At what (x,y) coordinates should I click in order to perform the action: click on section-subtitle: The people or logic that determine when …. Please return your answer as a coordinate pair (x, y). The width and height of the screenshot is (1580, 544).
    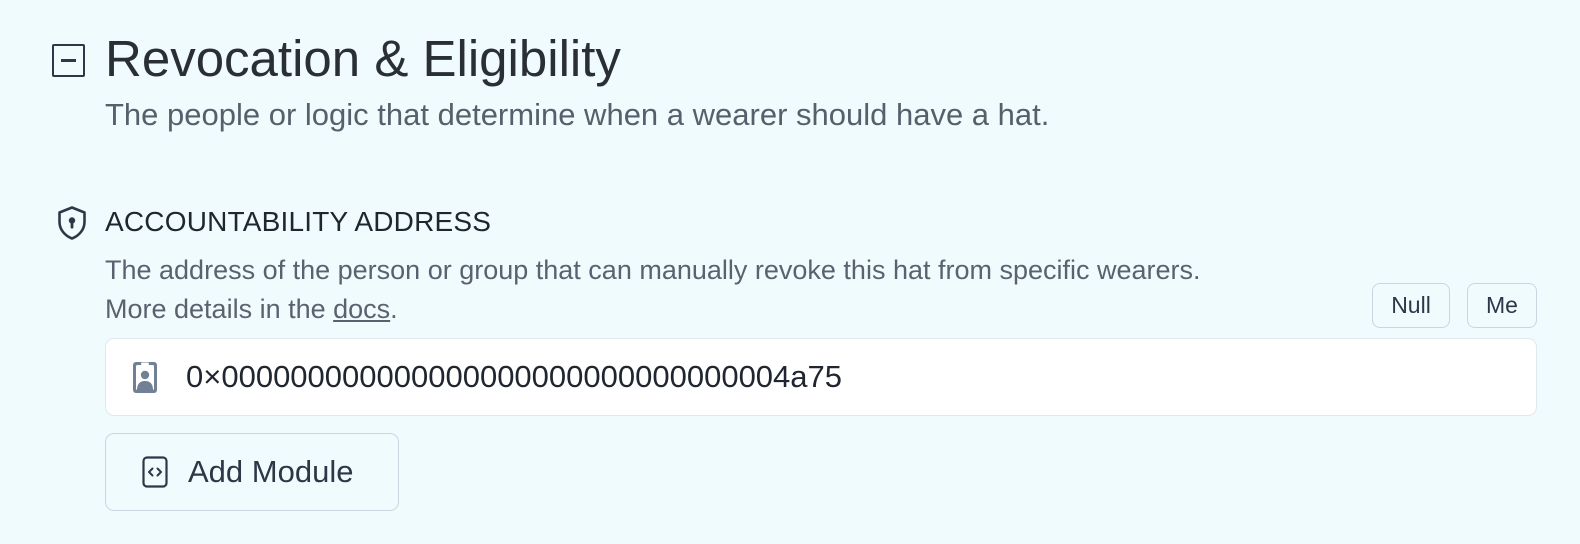
    Looking at the image, I should click on (577, 114).